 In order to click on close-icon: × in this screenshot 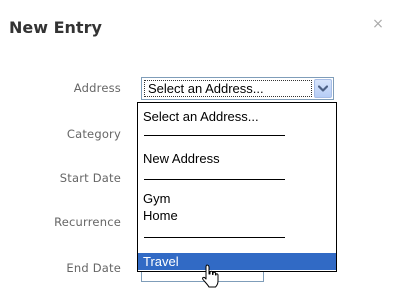, I will do `click(378, 24)`.